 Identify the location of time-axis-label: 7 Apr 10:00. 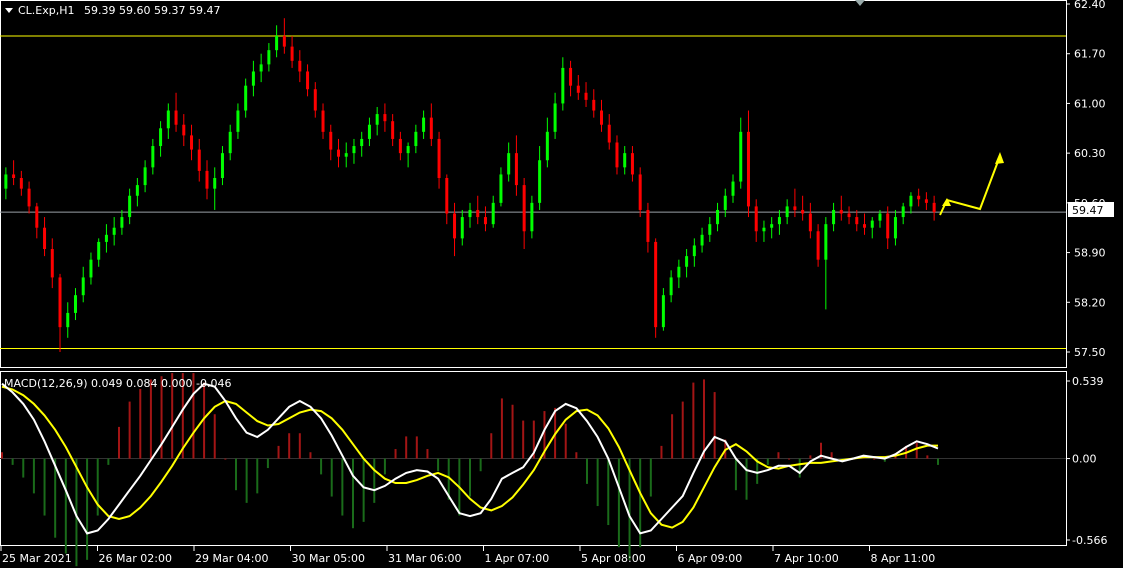
(806, 558).